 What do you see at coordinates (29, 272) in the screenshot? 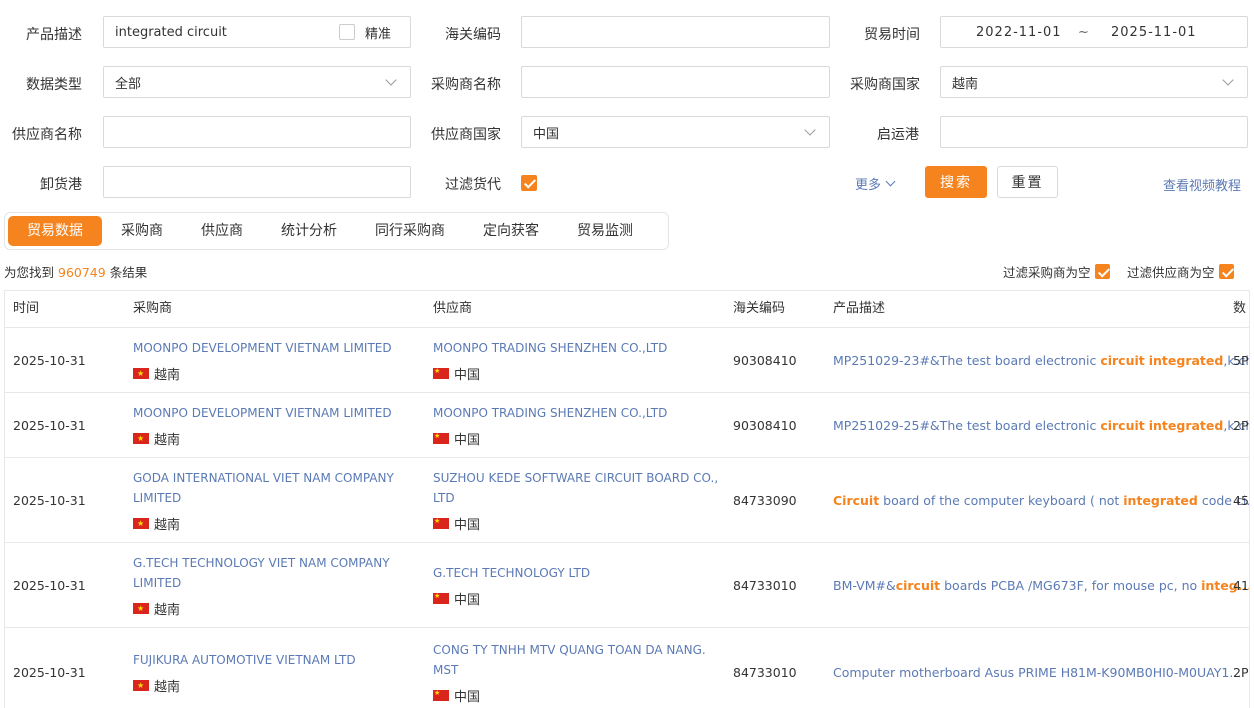
I see `results-prefix: 为您找到` at bounding box center [29, 272].